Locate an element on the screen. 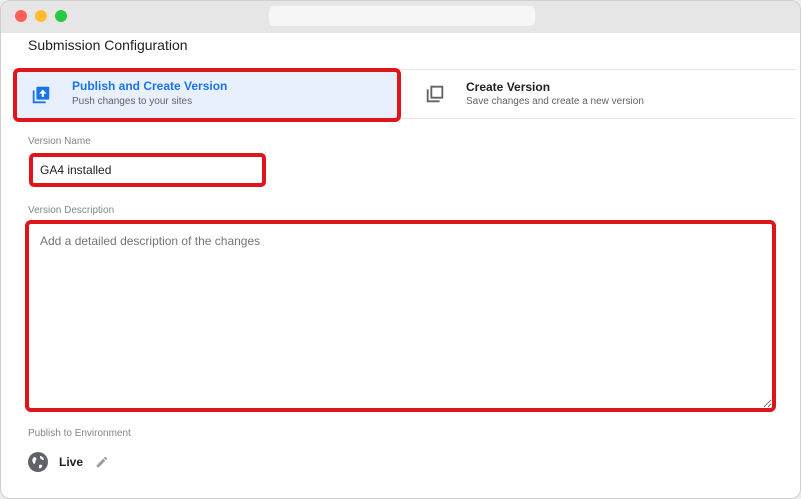 The height and width of the screenshot is (499, 801). option-title: Create Version is located at coordinates (508, 87).